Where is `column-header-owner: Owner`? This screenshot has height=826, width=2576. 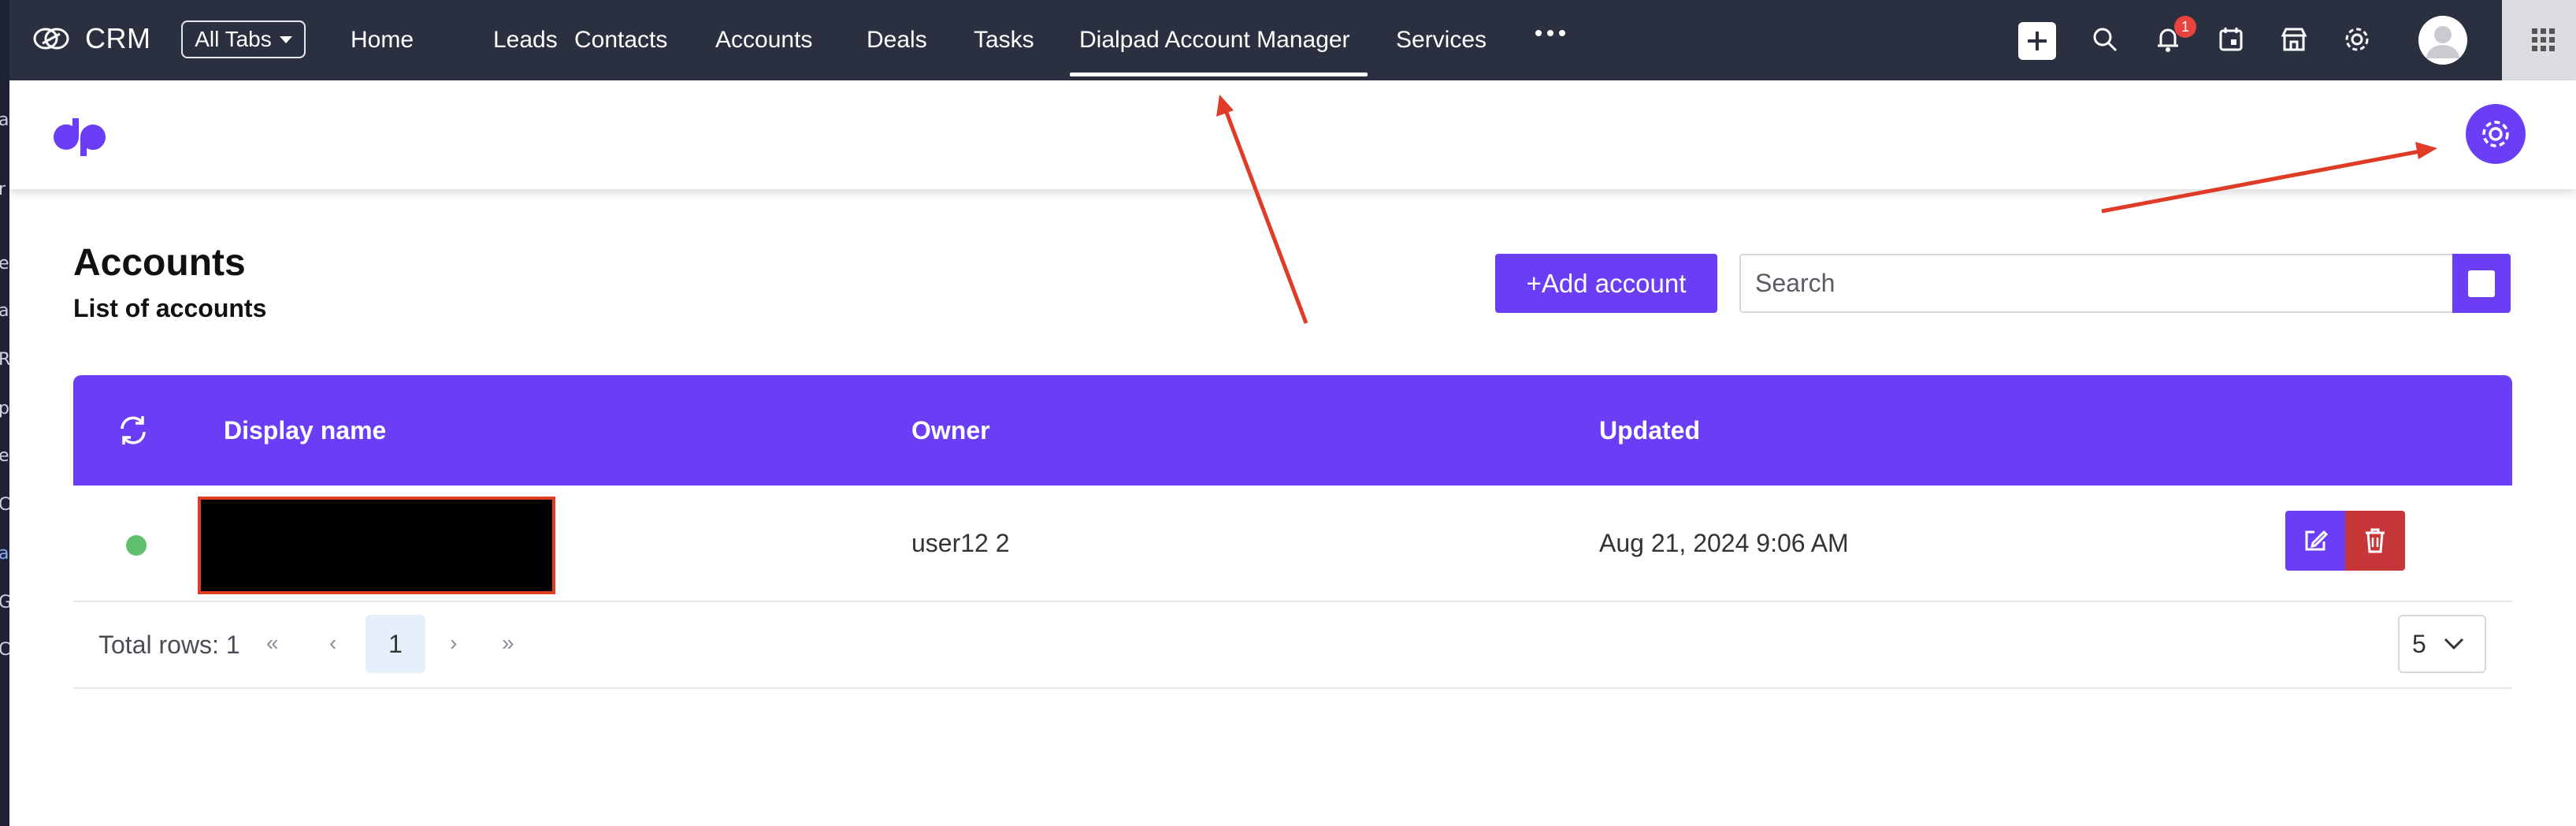
column-header-owner: Owner is located at coordinates (950, 430).